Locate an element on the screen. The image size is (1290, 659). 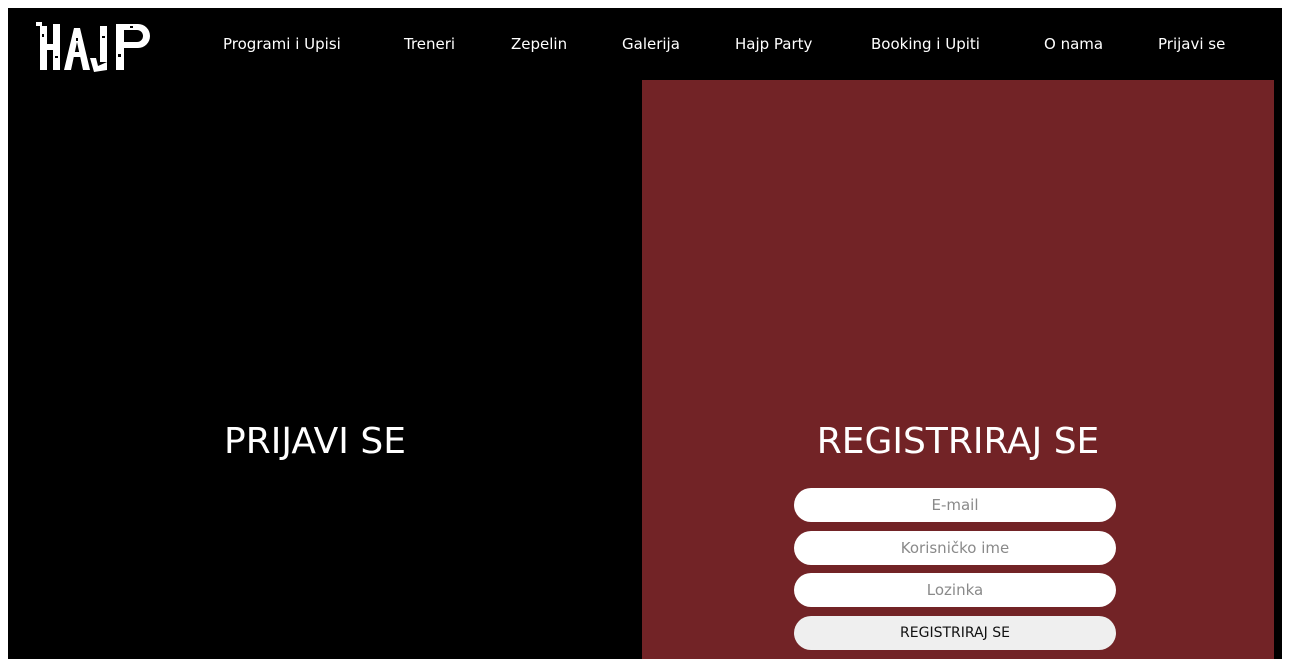
nav-item-hajp-party: Hajp Party is located at coordinates (773, 44).